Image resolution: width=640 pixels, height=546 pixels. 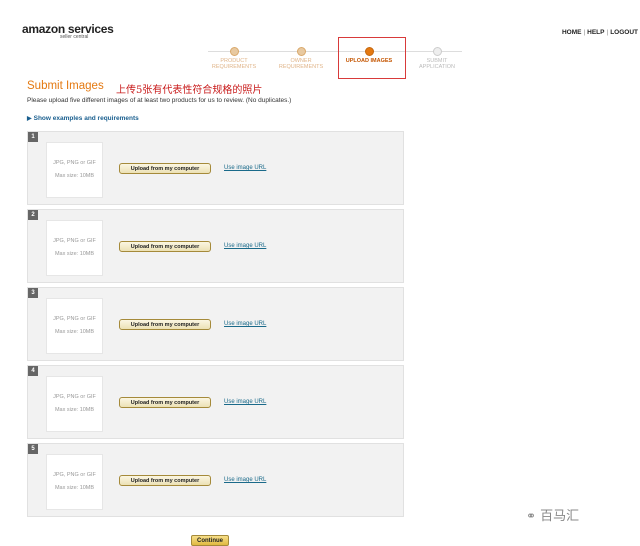 What do you see at coordinates (301, 64) in the screenshot?
I see `step-label: OWNER REQUIREMENTS` at bounding box center [301, 64].